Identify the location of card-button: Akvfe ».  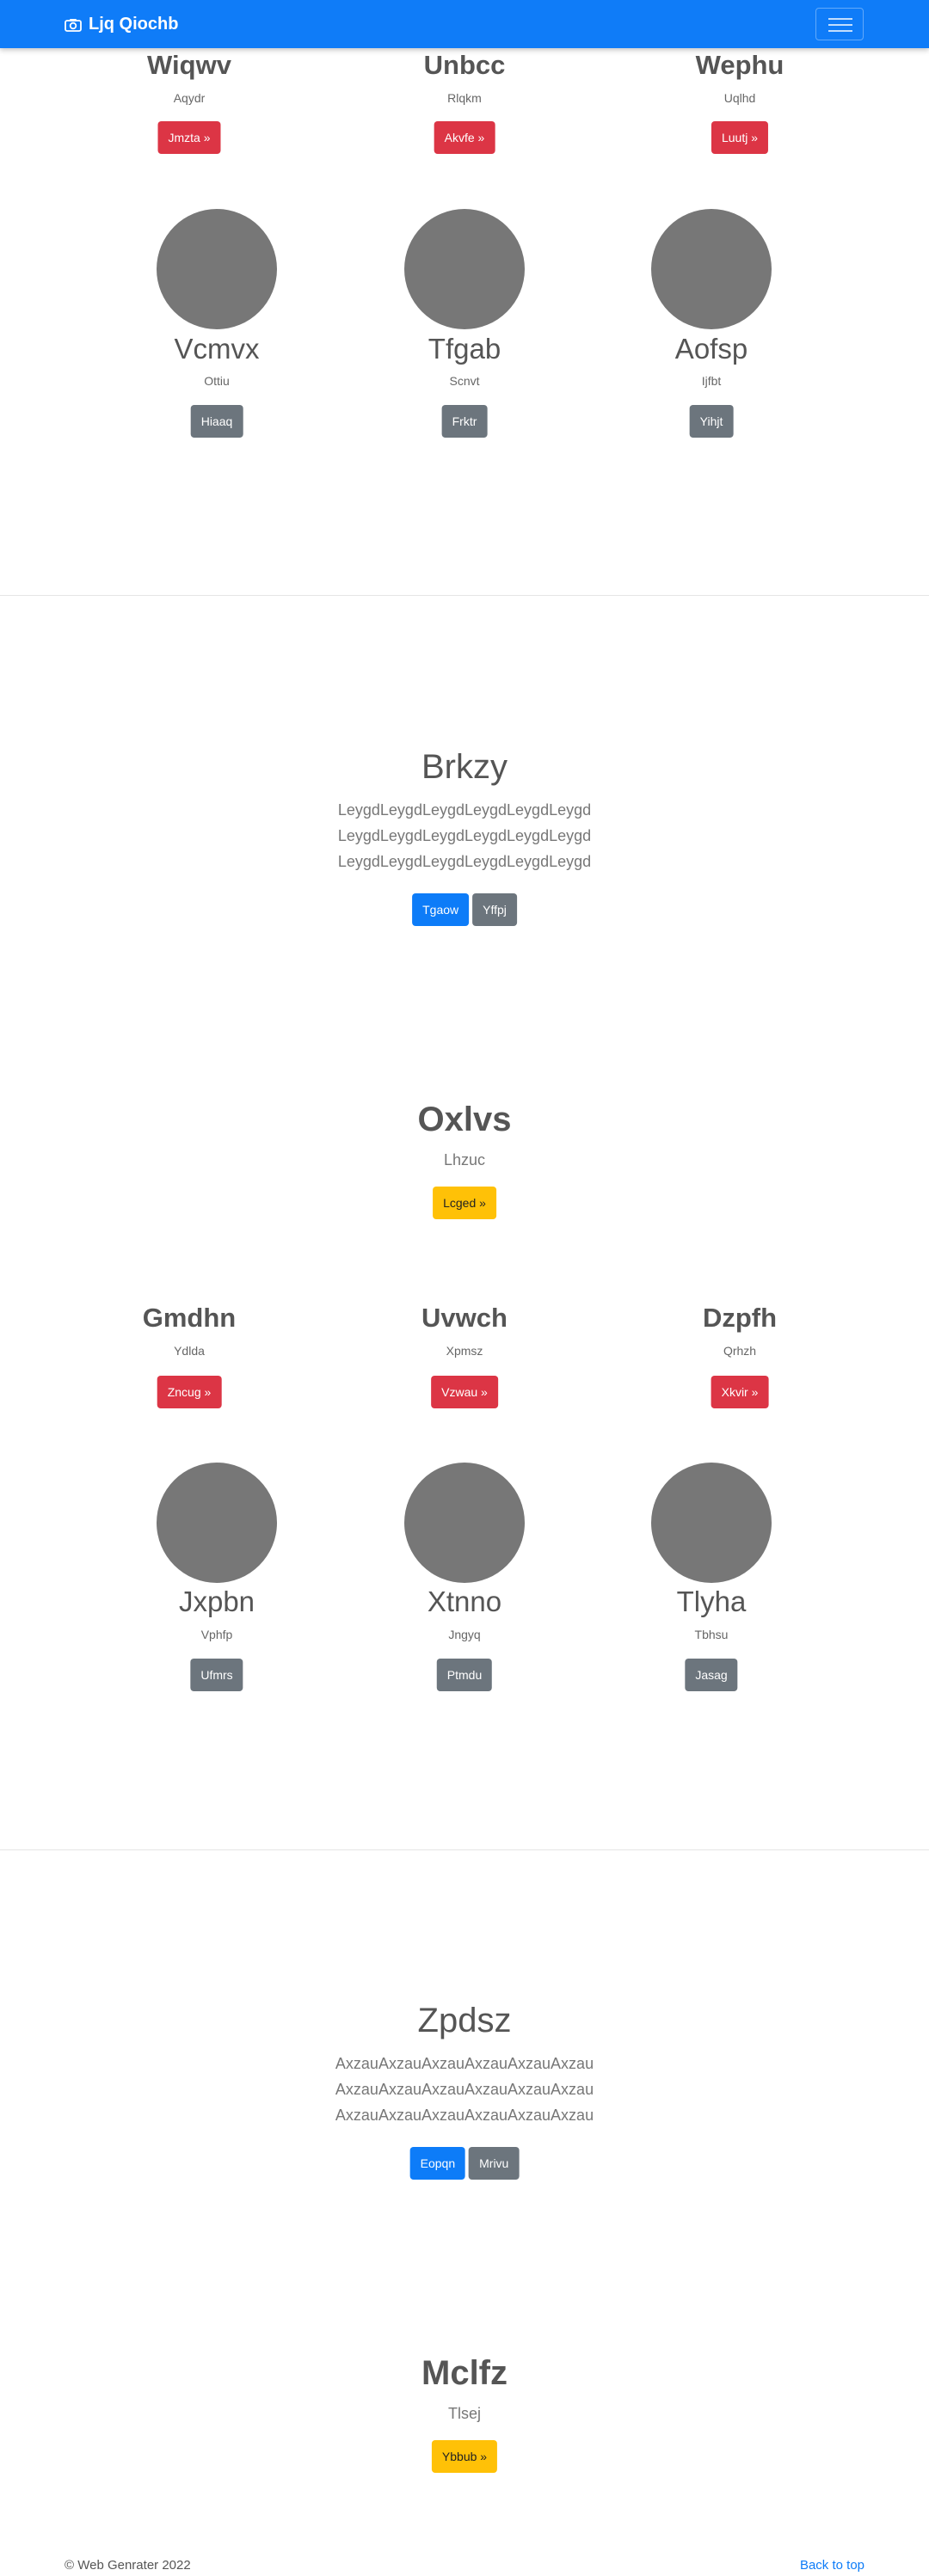
(464, 137).